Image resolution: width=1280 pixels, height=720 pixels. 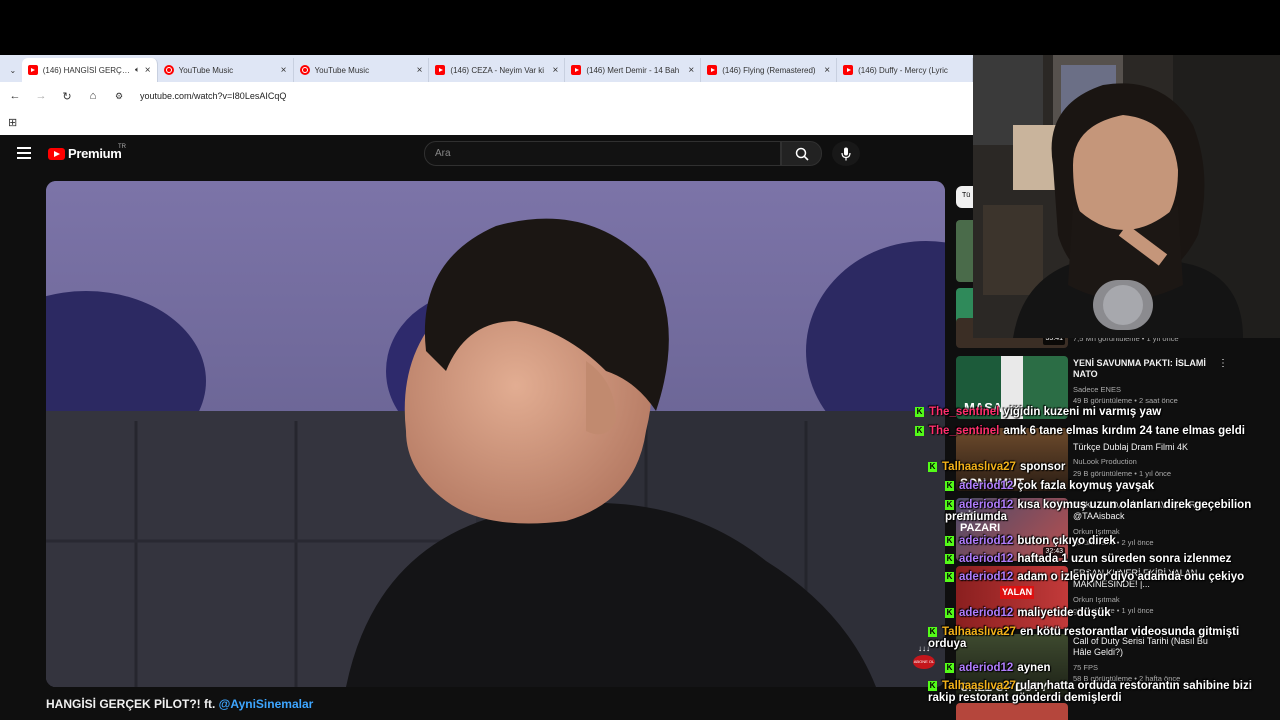 What do you see at coordinates (137, 70) in the screenshot?
I see `speaker-icon: 🔈︎` at bounding box center [137, 70].